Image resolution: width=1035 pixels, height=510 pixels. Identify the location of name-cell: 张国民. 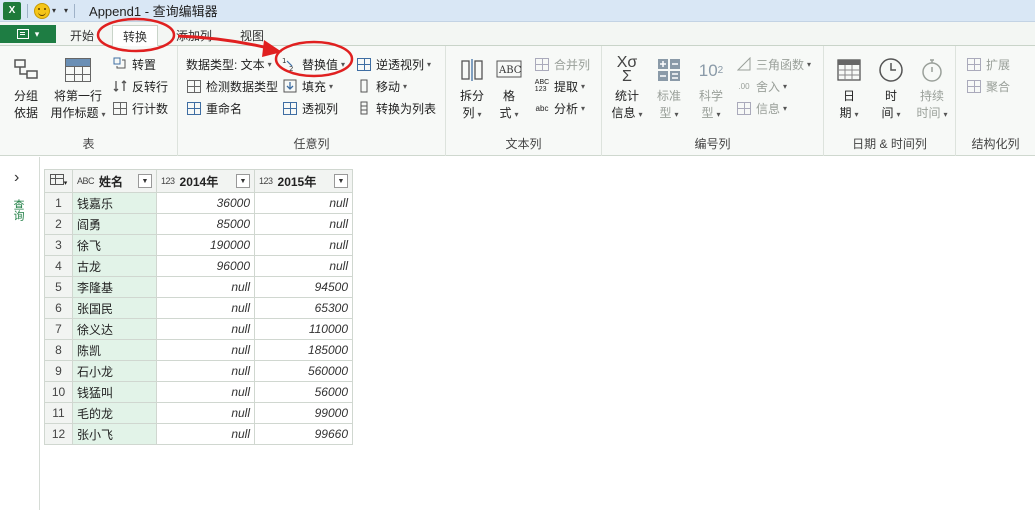
(114, 308).